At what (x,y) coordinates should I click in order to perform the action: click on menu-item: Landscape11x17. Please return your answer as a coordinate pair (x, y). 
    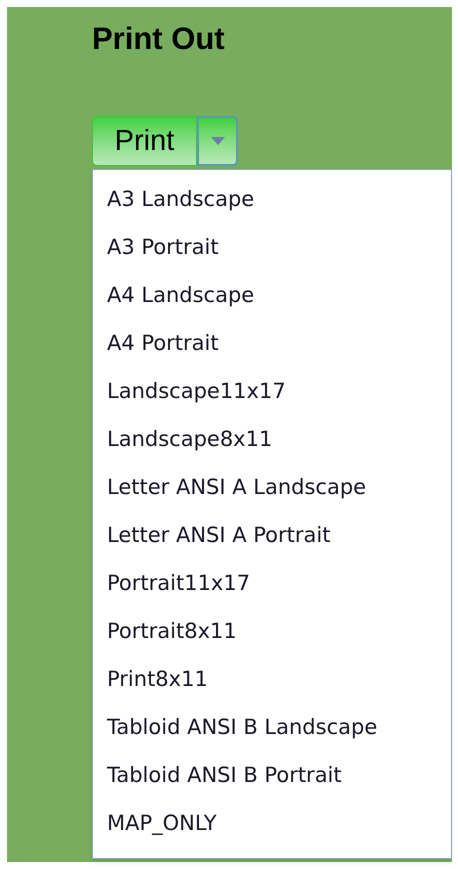
    Looking at the image, I should click on (272, 392).